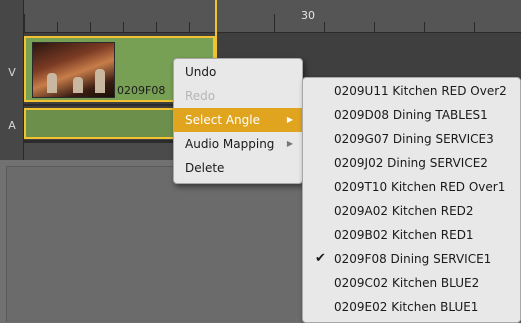 The height and width of the screenshot is (323, 521). Describe the element at coordinates (238, 168) in the screenshot. I see `menu-item-delete: Delete` at that location.